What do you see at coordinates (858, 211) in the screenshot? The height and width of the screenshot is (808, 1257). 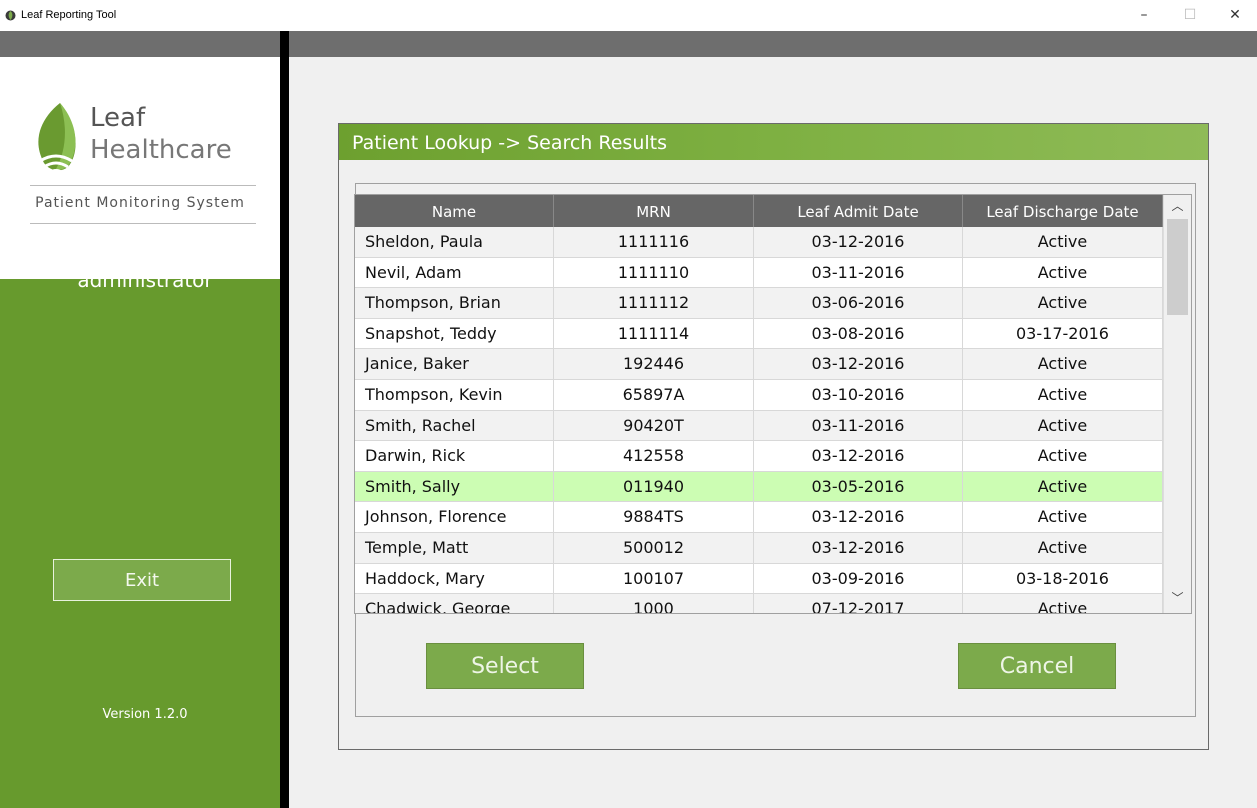 I see `column-header-admit-date: Leaf Admit Date` at bounding box center [858, 211].